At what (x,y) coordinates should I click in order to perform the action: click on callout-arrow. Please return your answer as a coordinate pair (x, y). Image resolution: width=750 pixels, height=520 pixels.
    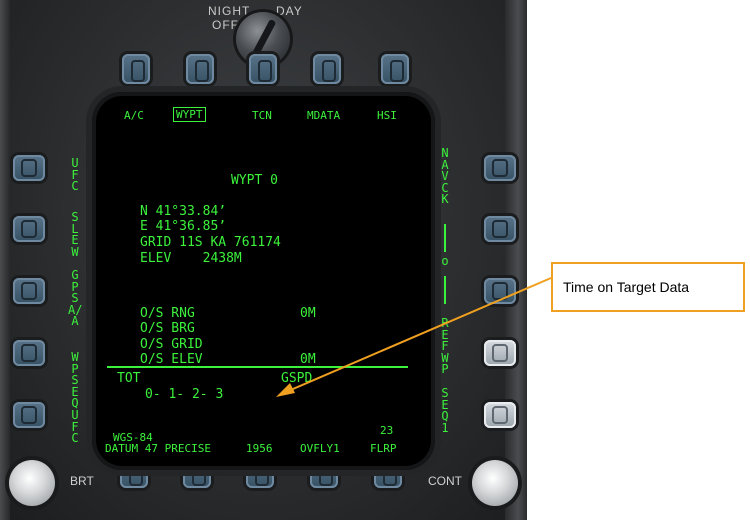
    Looking at the image, I should click on (414, 337).